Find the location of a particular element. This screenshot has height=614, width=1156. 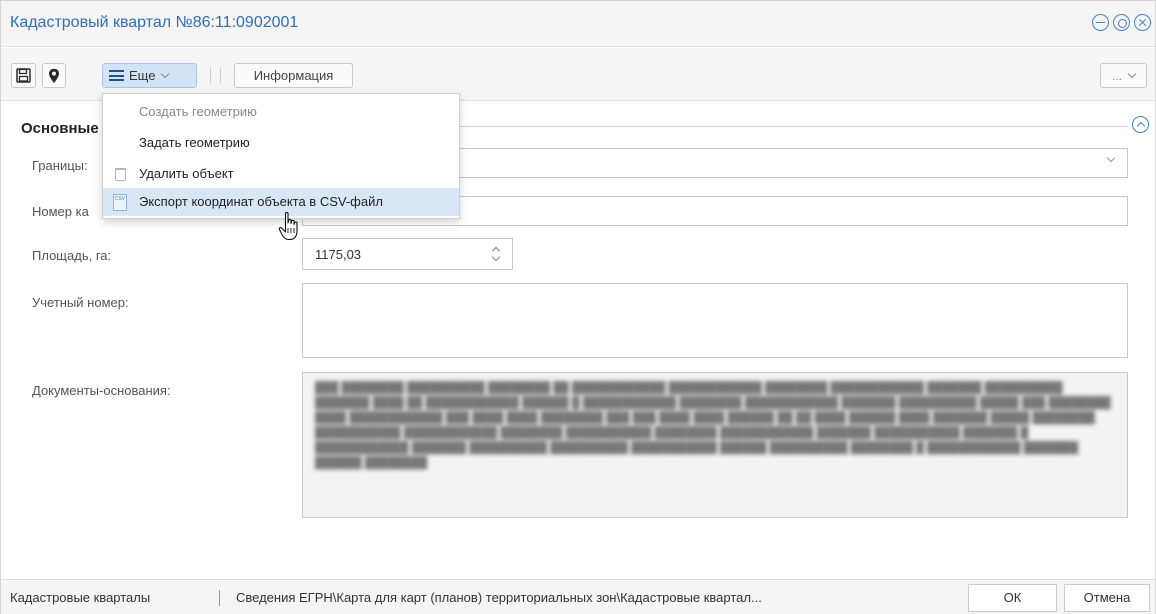

window-controls is located at coordinates (1121, 22).